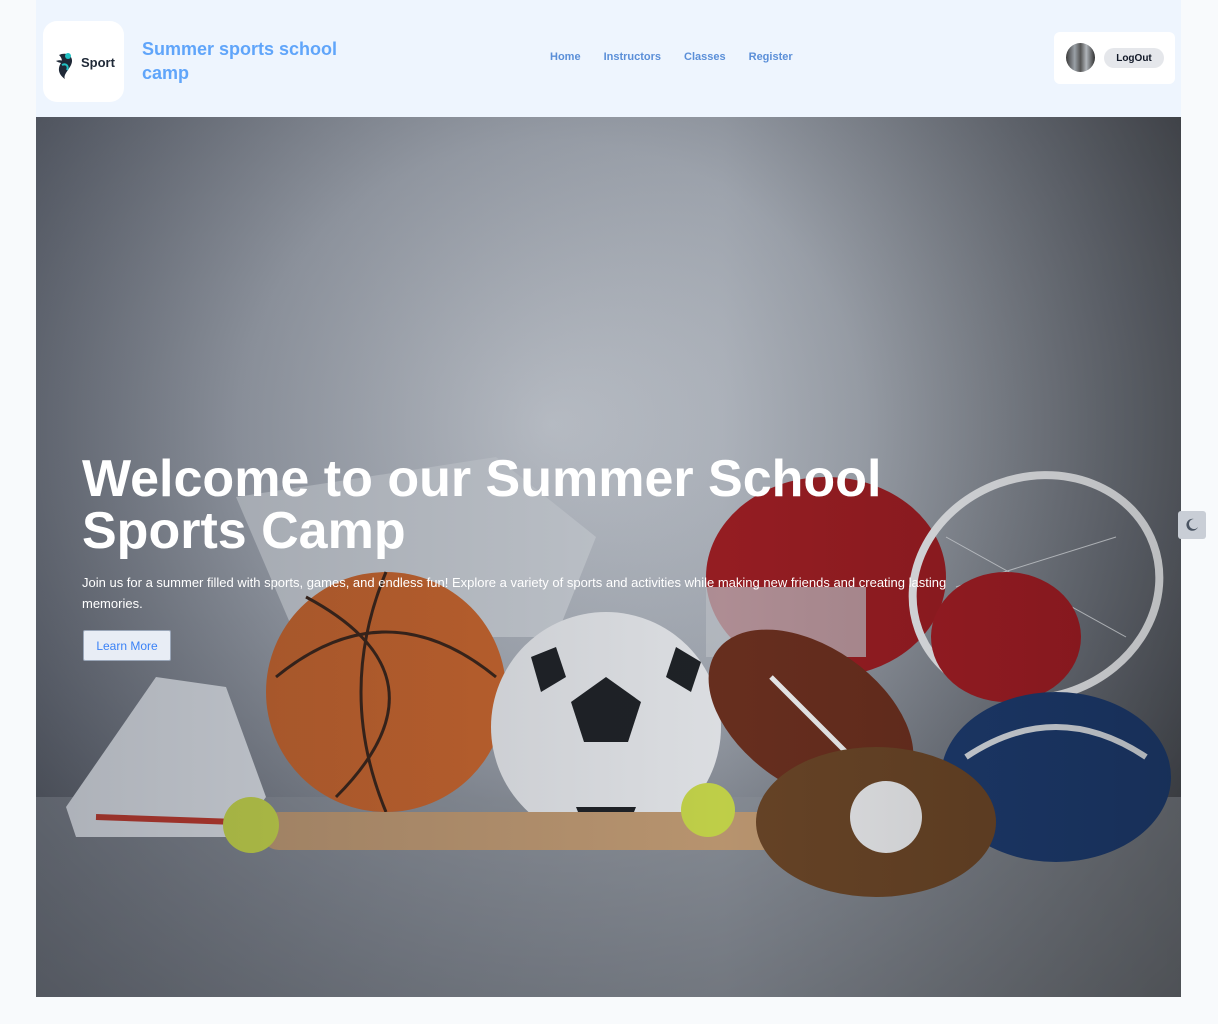 Image resolution: width=1218 pixels, height=1024 pixels. I want to click on logout-button: LogOut, so click(1134, 58).